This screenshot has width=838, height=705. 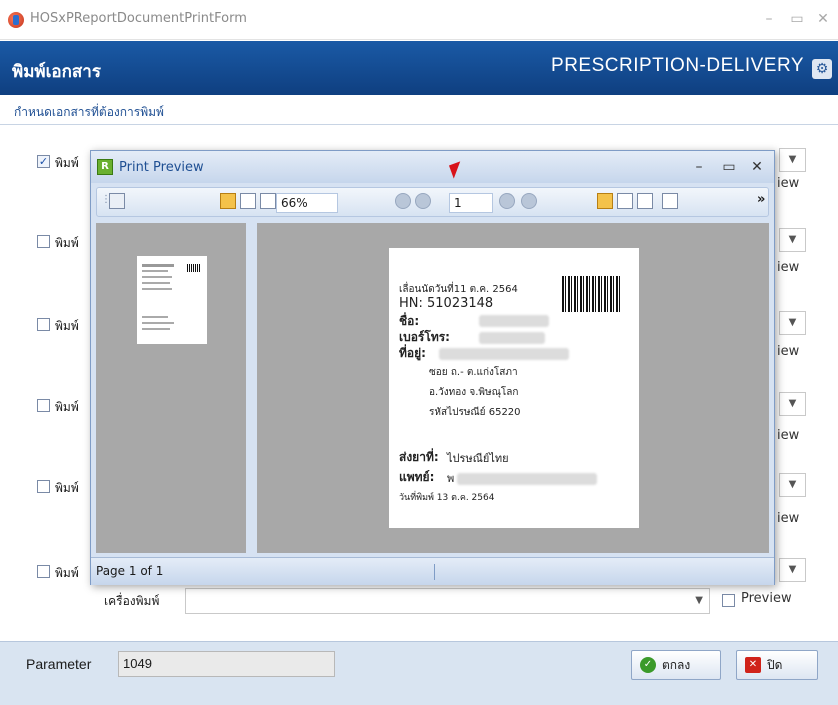 I want to click on printer-label: เครื่องพิมพ์, so click(x=132, y=601).